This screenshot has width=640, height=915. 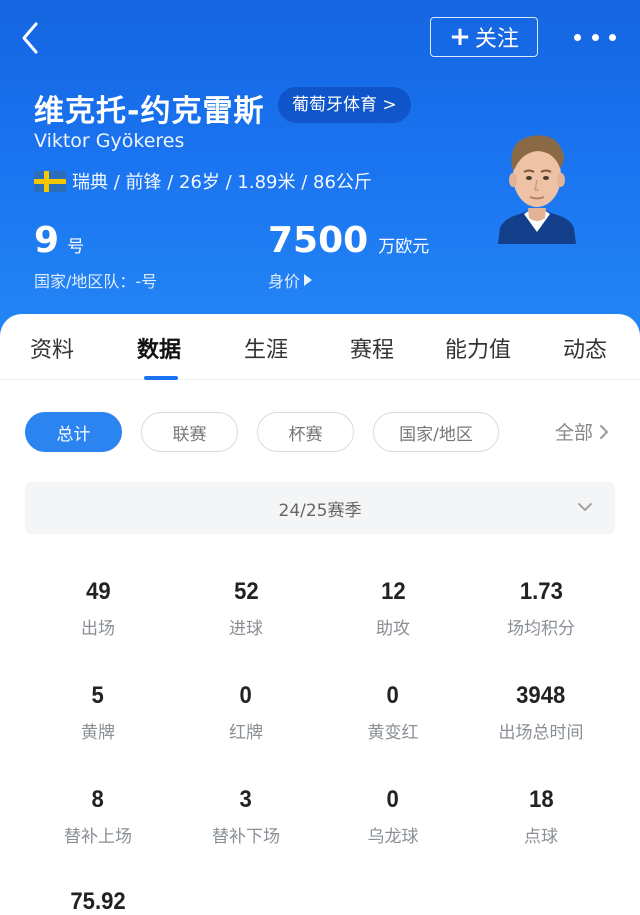 What do you see at coordinates (577, 37) in the screenshot?
I see `more-icon` at bounding box center [577, 37].